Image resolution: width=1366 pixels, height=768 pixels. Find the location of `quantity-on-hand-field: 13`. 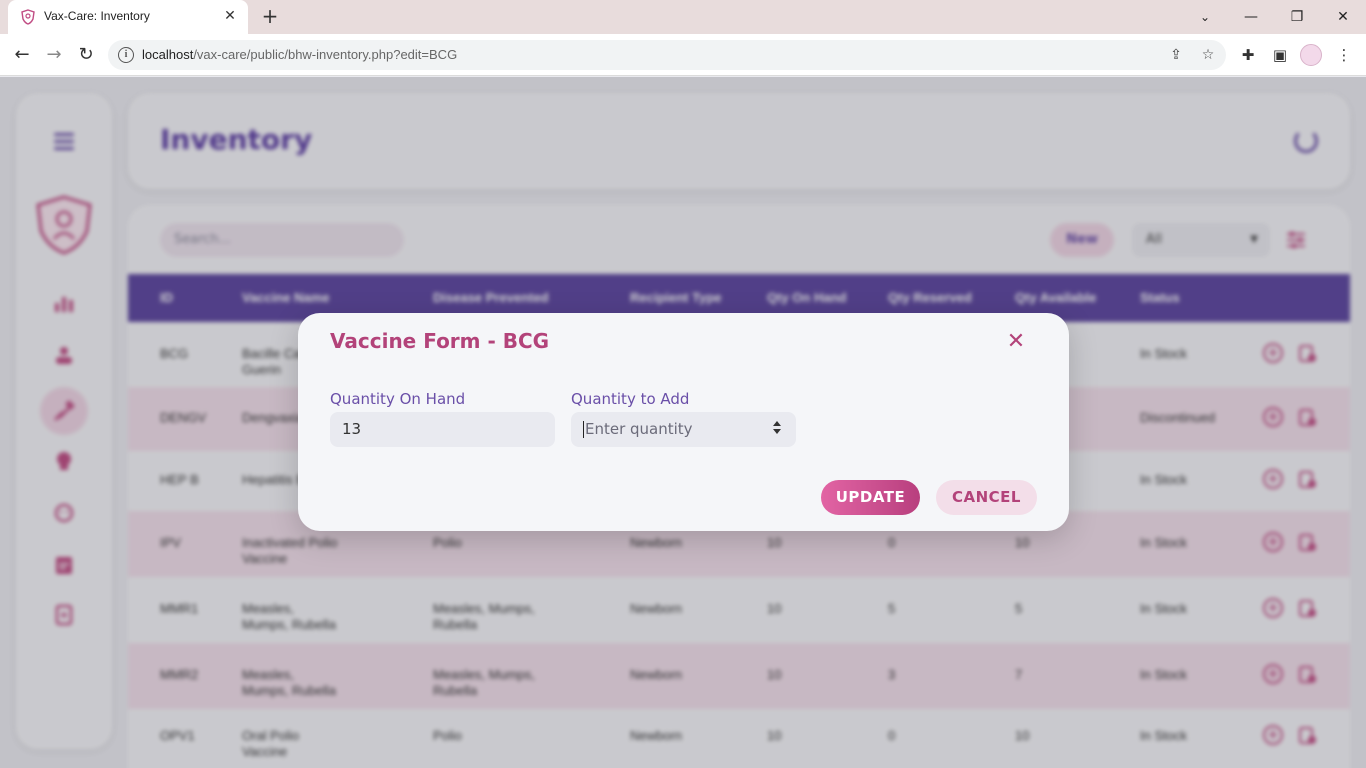

quantity-on-hand-field: 13 is located at coordinates (442, 429).